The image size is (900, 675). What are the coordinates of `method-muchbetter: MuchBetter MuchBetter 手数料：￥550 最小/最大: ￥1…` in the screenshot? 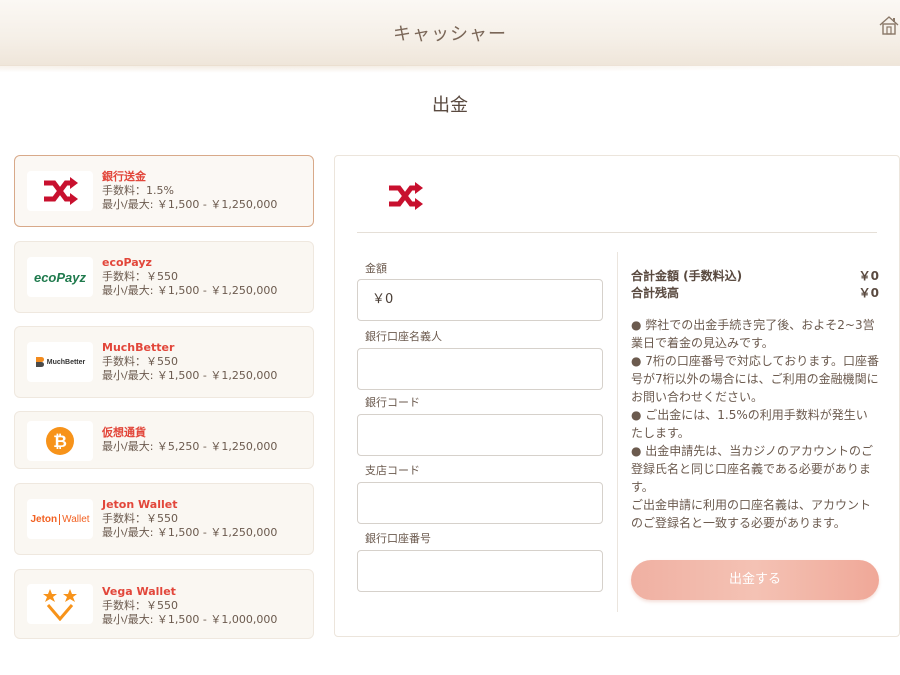 It's located at (164, 362).